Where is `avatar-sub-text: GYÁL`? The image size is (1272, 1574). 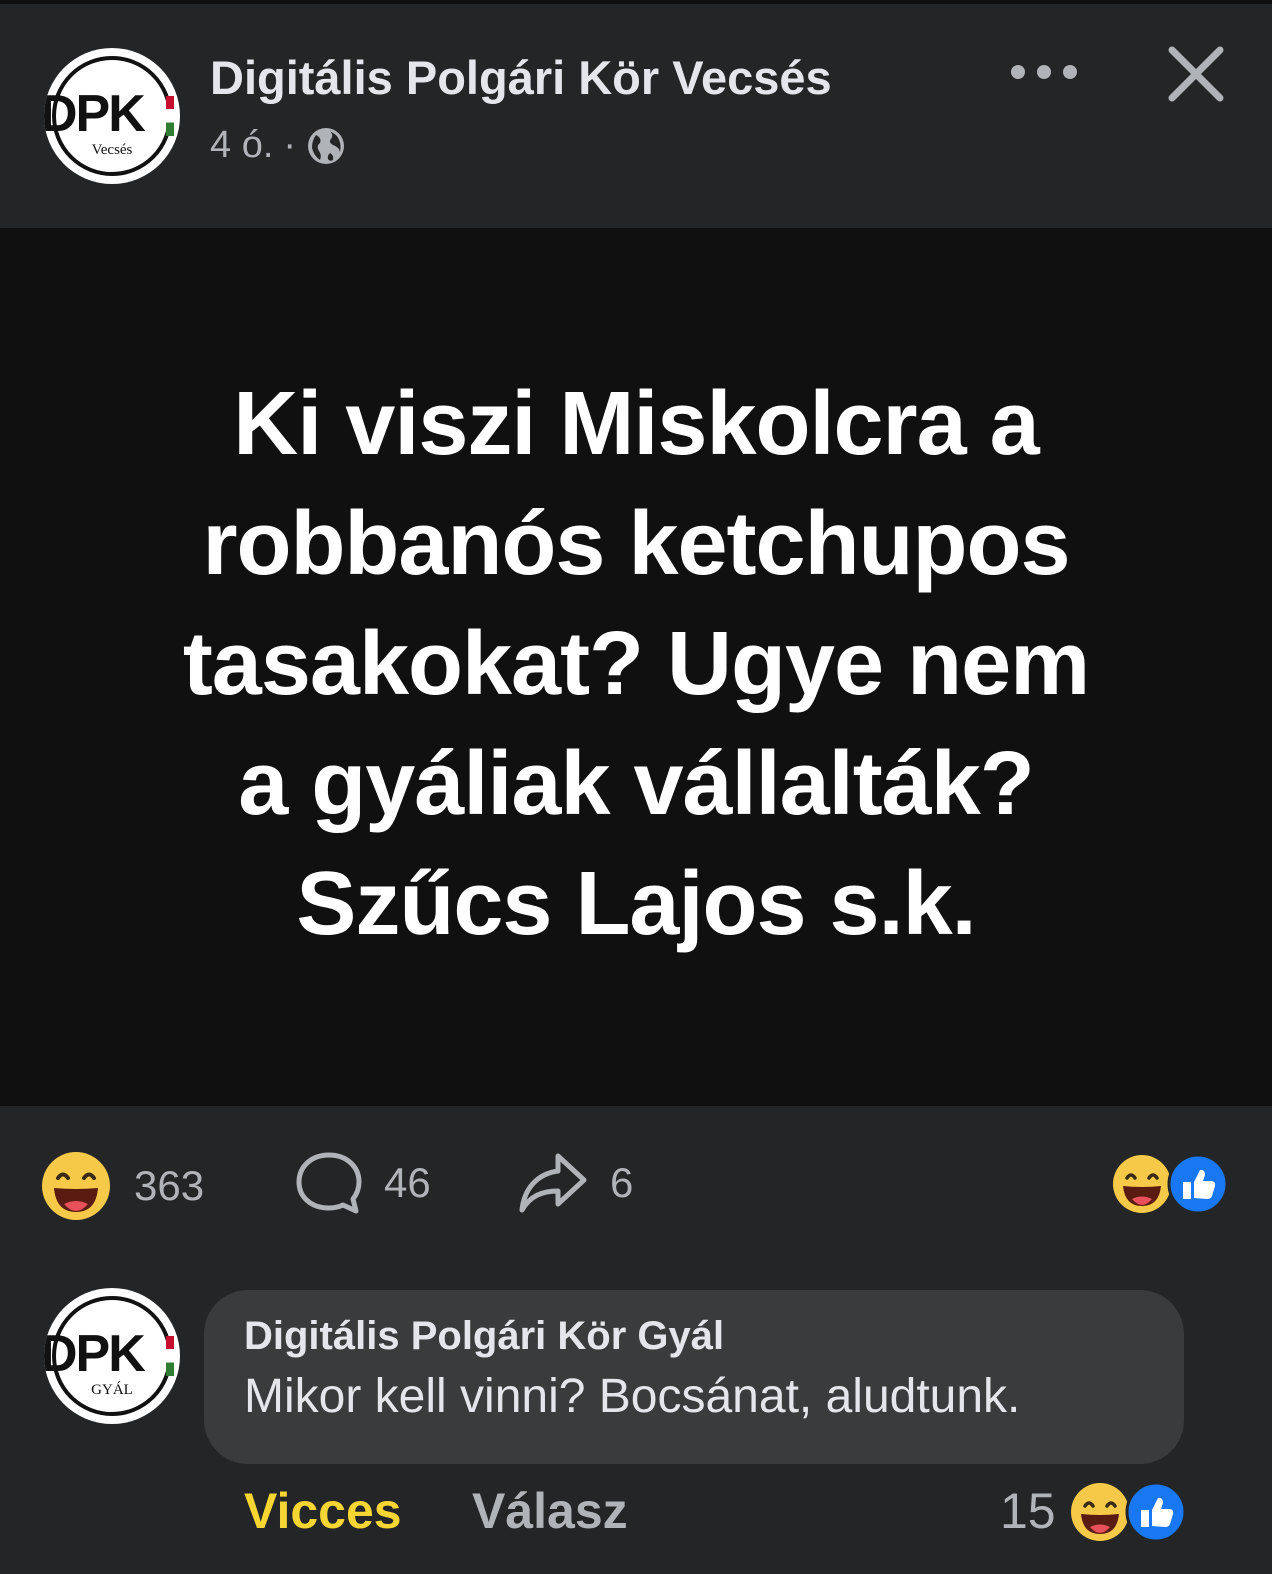 avatar-sub-text: GYÁL is located at coordinates (112, 1390).